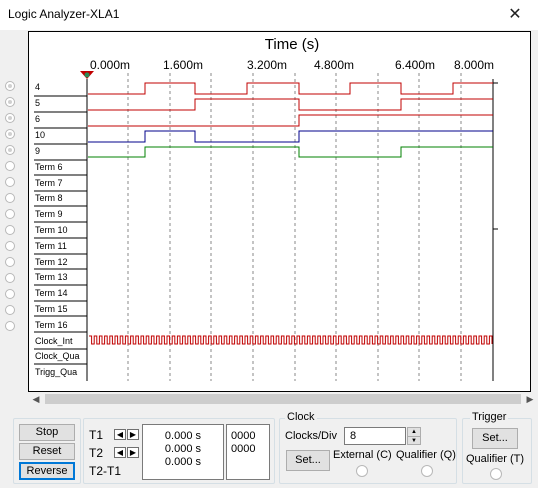 Image resolution: width=538 pixels, height=488 pixels. What do you see at coordinates (57, 356) in the screenshot?
I see `channel-label: Clock_Qua` at bounding box center [57, 356].